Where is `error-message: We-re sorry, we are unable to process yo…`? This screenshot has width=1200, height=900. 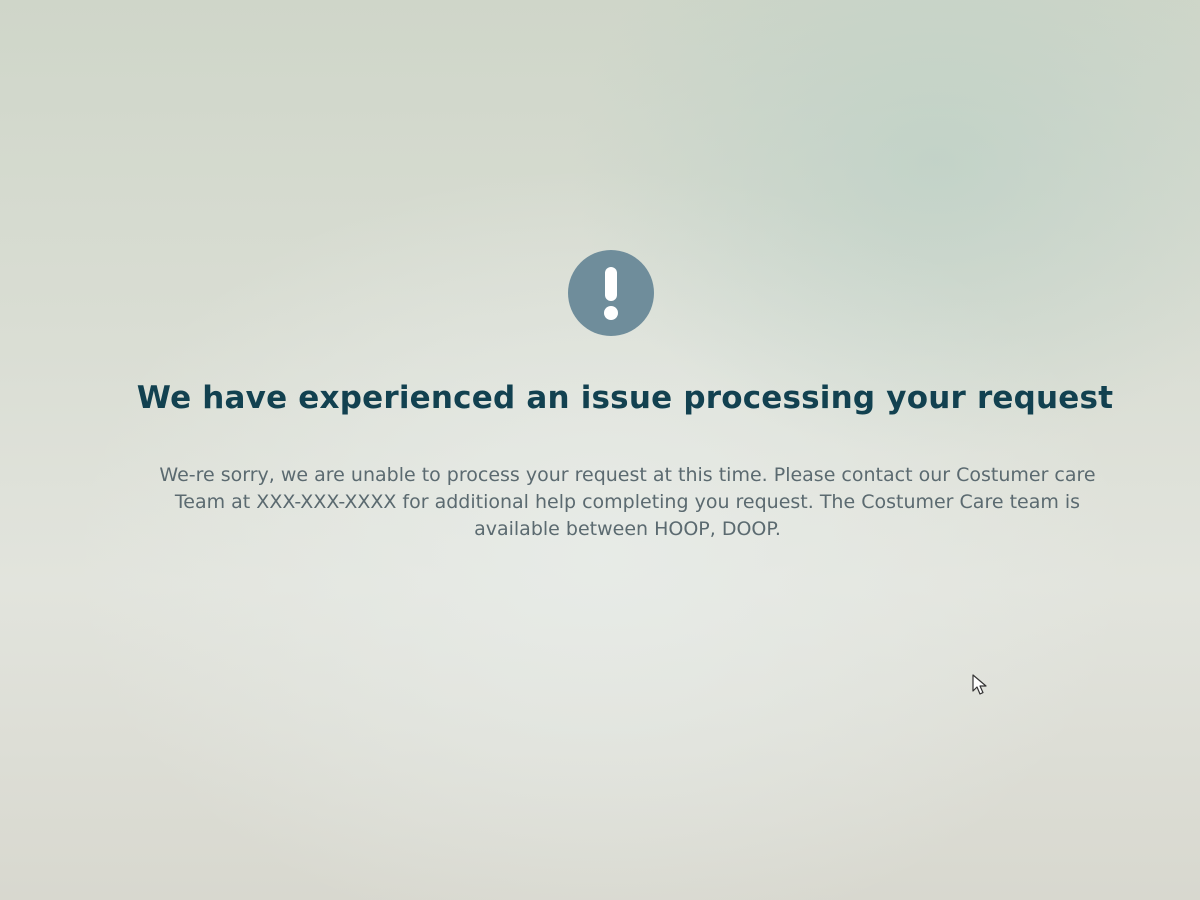 error-message: We-re sorry, we are unable to process yo… is located at coordinates (627, 502).